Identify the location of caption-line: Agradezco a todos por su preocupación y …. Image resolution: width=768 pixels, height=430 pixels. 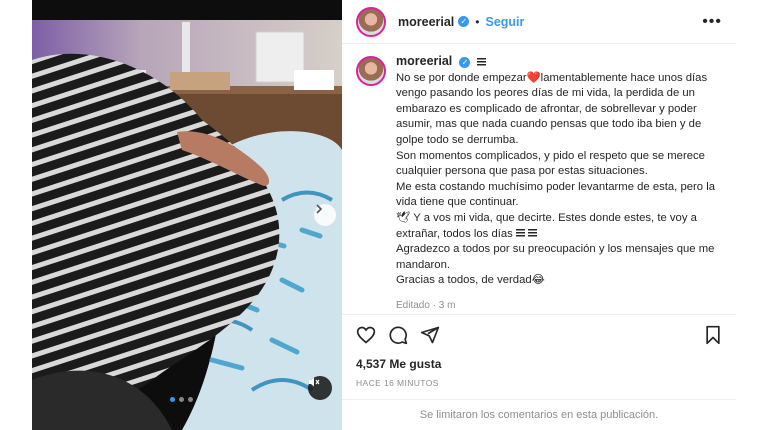
(555, 257).